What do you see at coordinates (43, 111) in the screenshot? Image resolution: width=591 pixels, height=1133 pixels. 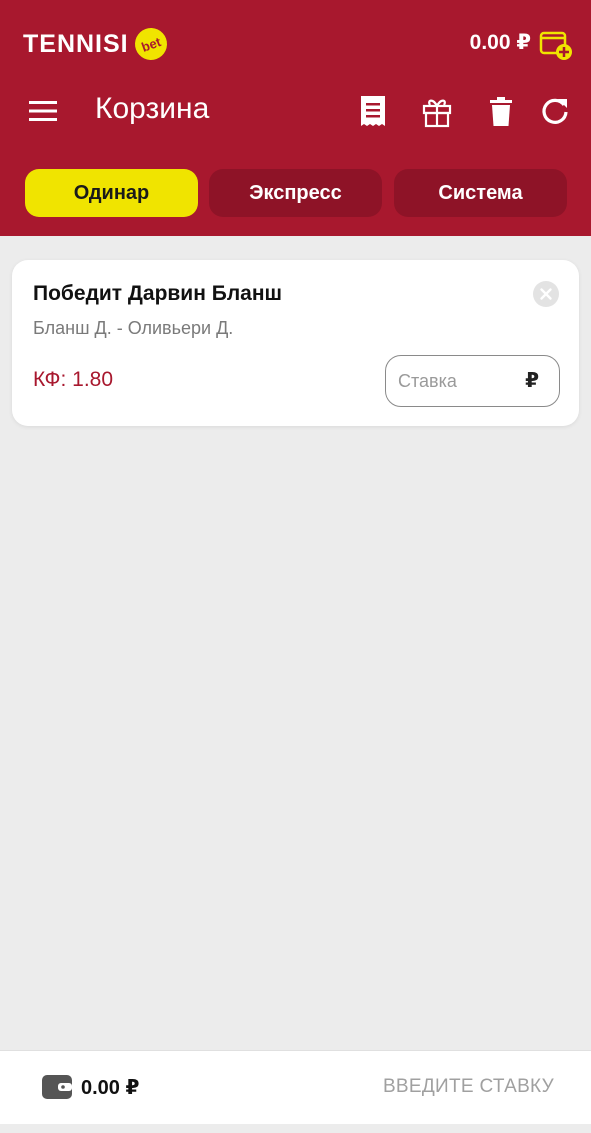 I see `menu-icon` at bounding box center [43, 111].